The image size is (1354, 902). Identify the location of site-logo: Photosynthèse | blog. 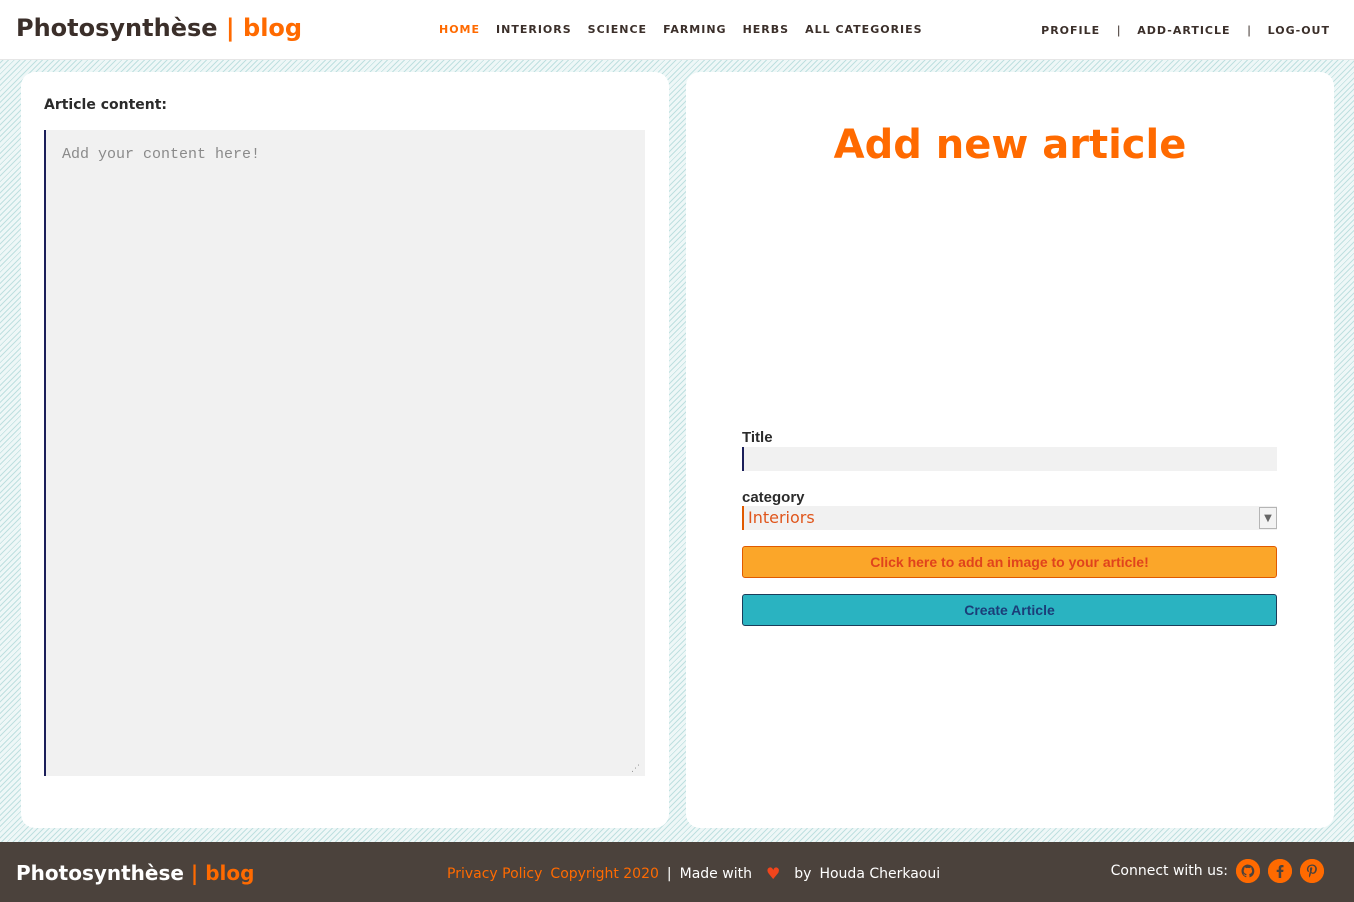
(159, 28).